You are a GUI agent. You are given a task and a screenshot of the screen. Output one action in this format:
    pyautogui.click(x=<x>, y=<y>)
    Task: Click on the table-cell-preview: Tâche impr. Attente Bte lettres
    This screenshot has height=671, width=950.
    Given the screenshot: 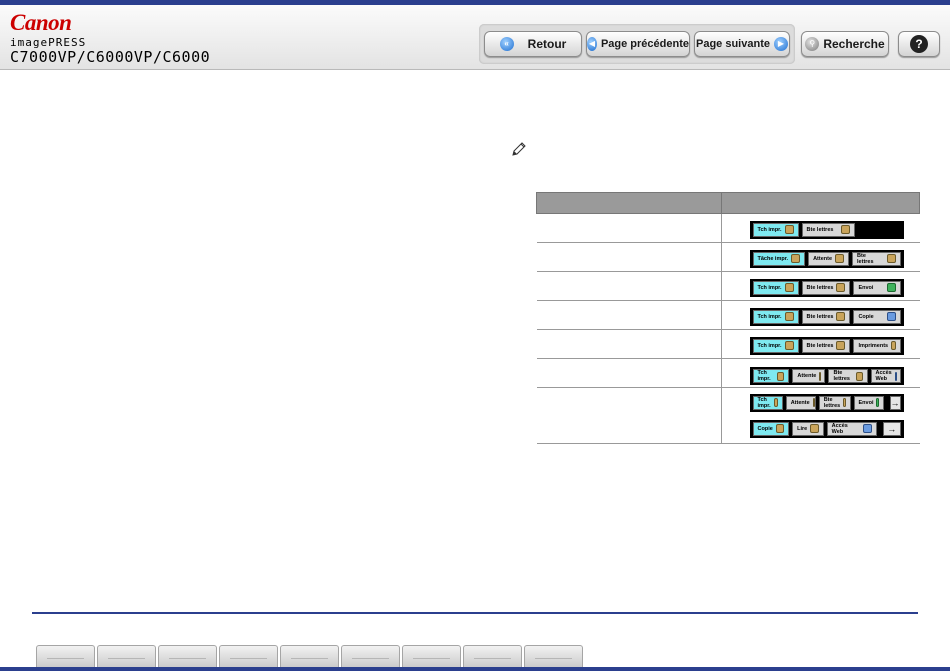 What is the action you would take?
    pyautogui.click(x=820, y=257)
    